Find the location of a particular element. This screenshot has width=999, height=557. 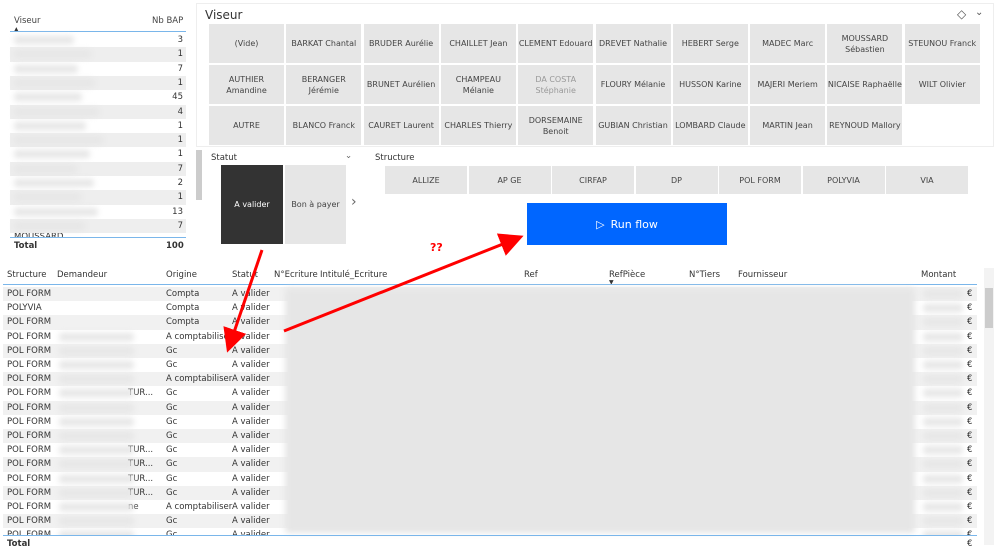

annotation-text: ?? is located at coordinates (436, 247).